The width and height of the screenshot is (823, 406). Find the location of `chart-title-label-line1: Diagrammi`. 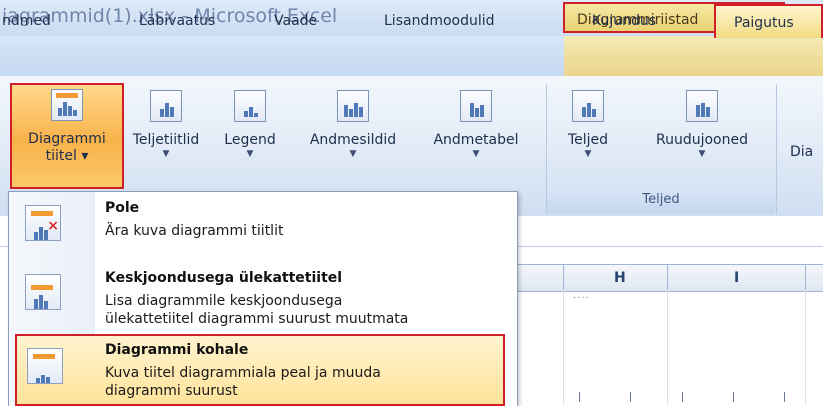

chart-title-label-line1: Diagrammi is located at coordinates (67, 139).